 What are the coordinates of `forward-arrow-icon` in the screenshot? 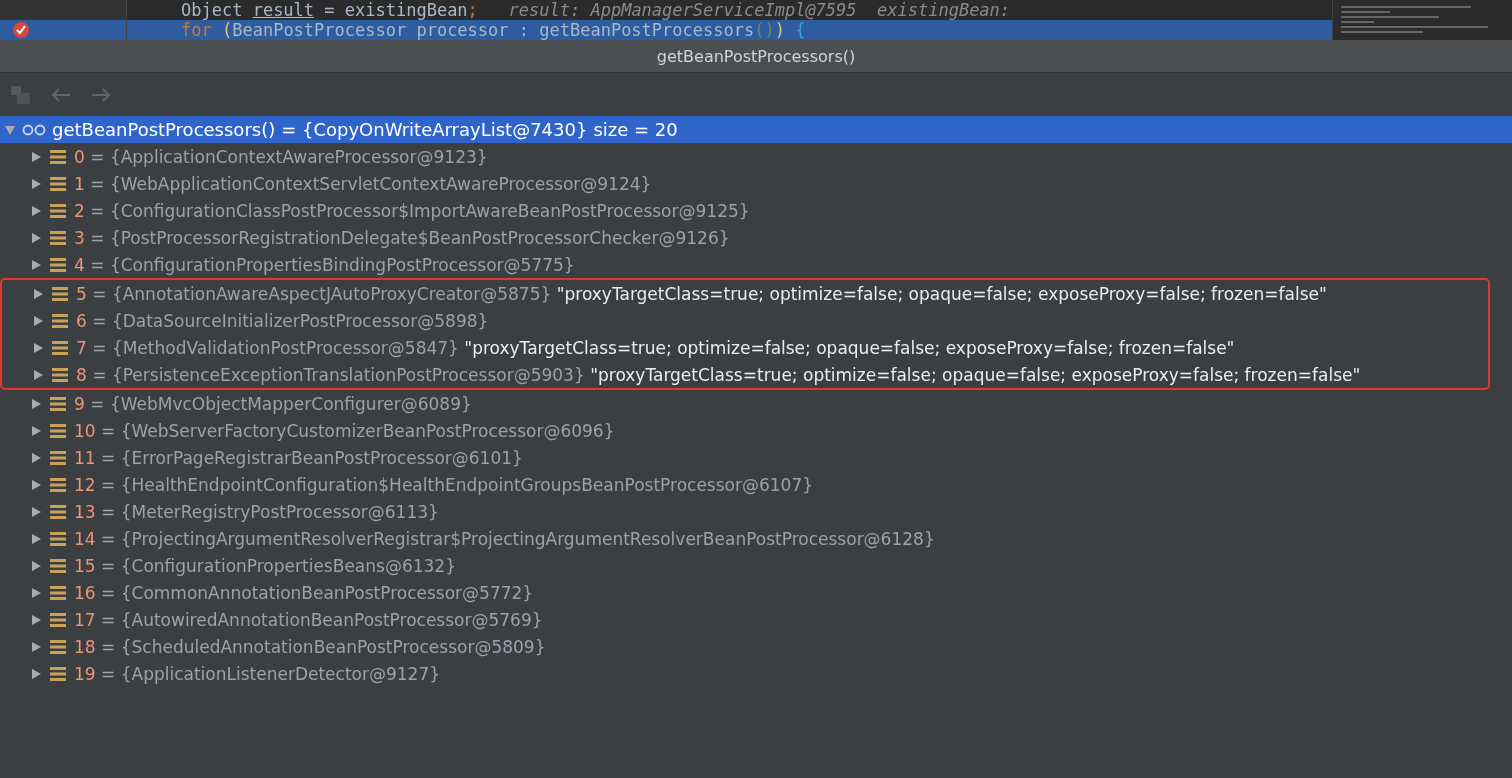 It's located at (101, 94).